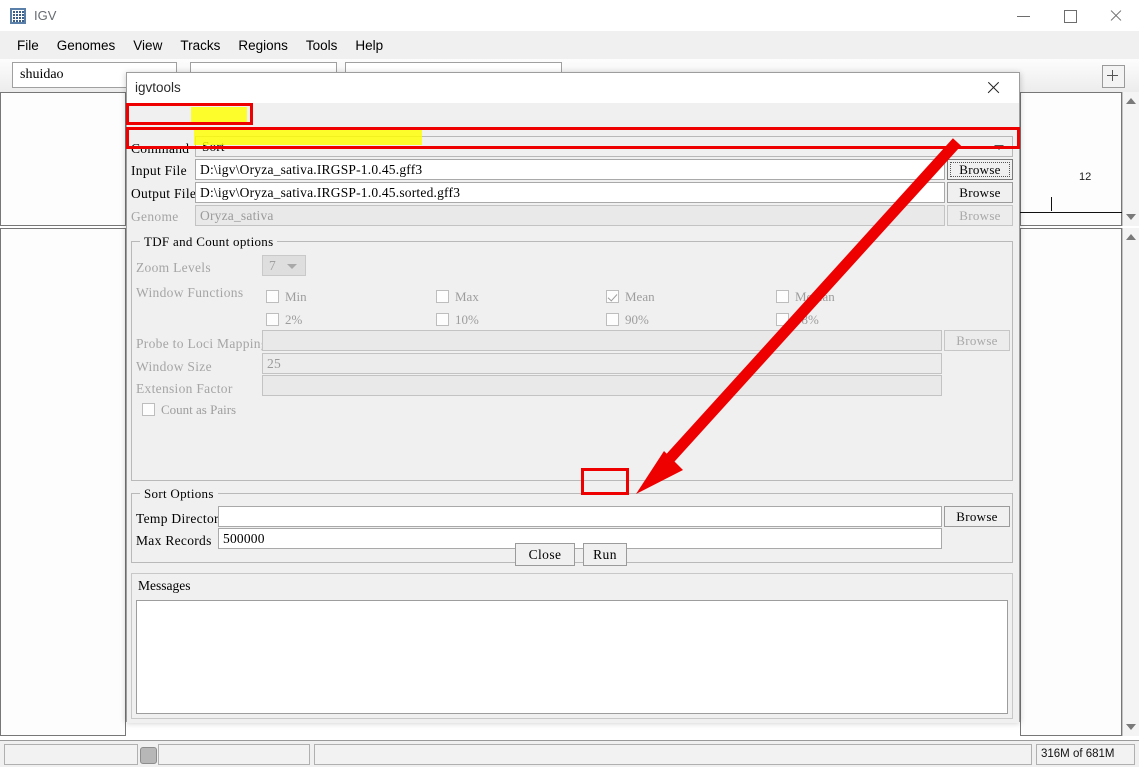  What do you see at coordinates (369, 45) in the screenshot?
I see `menu-help: Help` at bounding box center [369, 45].